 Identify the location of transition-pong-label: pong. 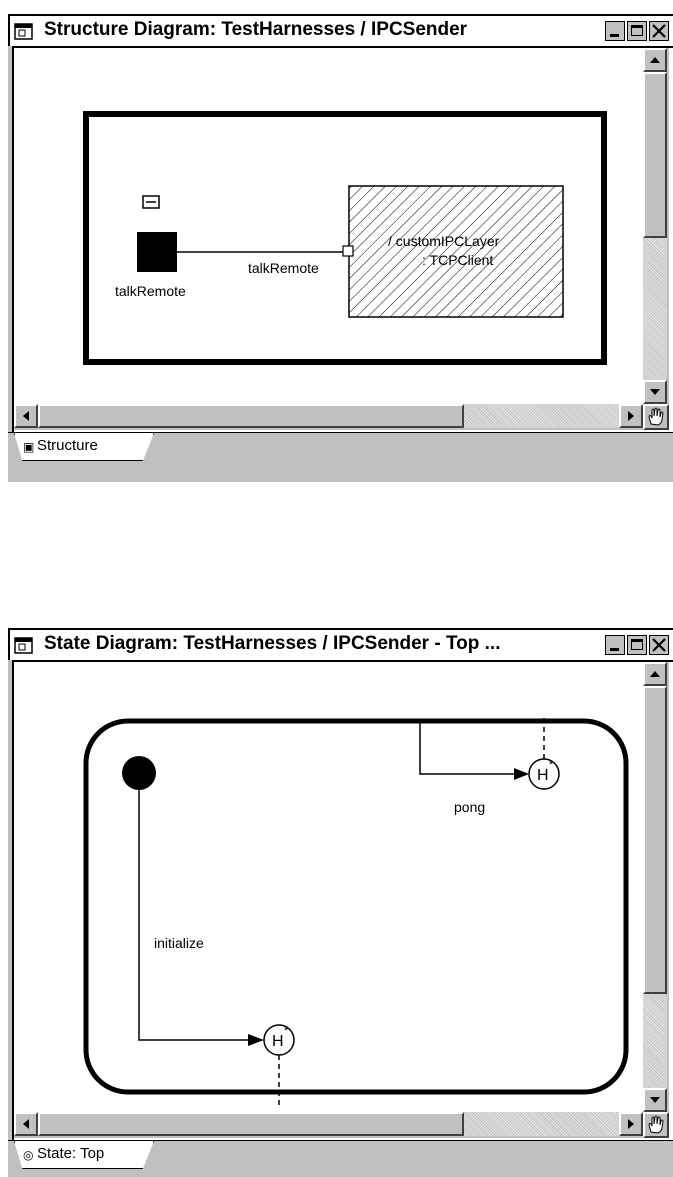
(469, 807).